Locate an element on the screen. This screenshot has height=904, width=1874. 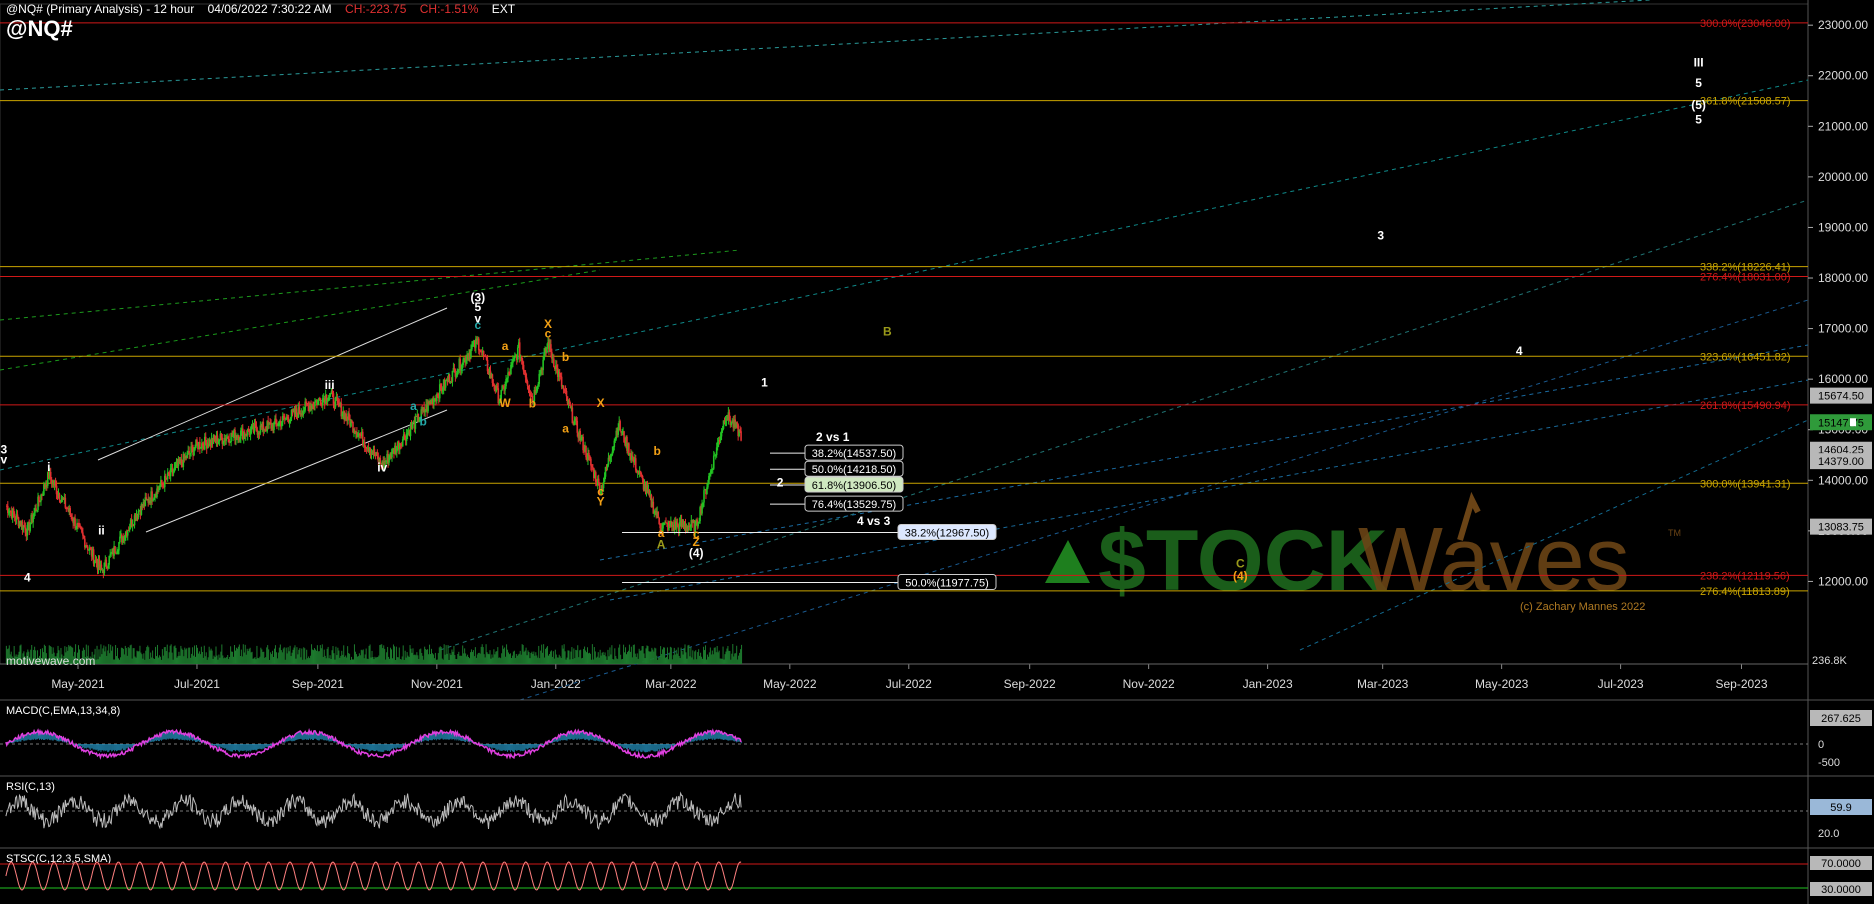
y-tick-label: 17000.00 is located at coordinates (1843, 329).